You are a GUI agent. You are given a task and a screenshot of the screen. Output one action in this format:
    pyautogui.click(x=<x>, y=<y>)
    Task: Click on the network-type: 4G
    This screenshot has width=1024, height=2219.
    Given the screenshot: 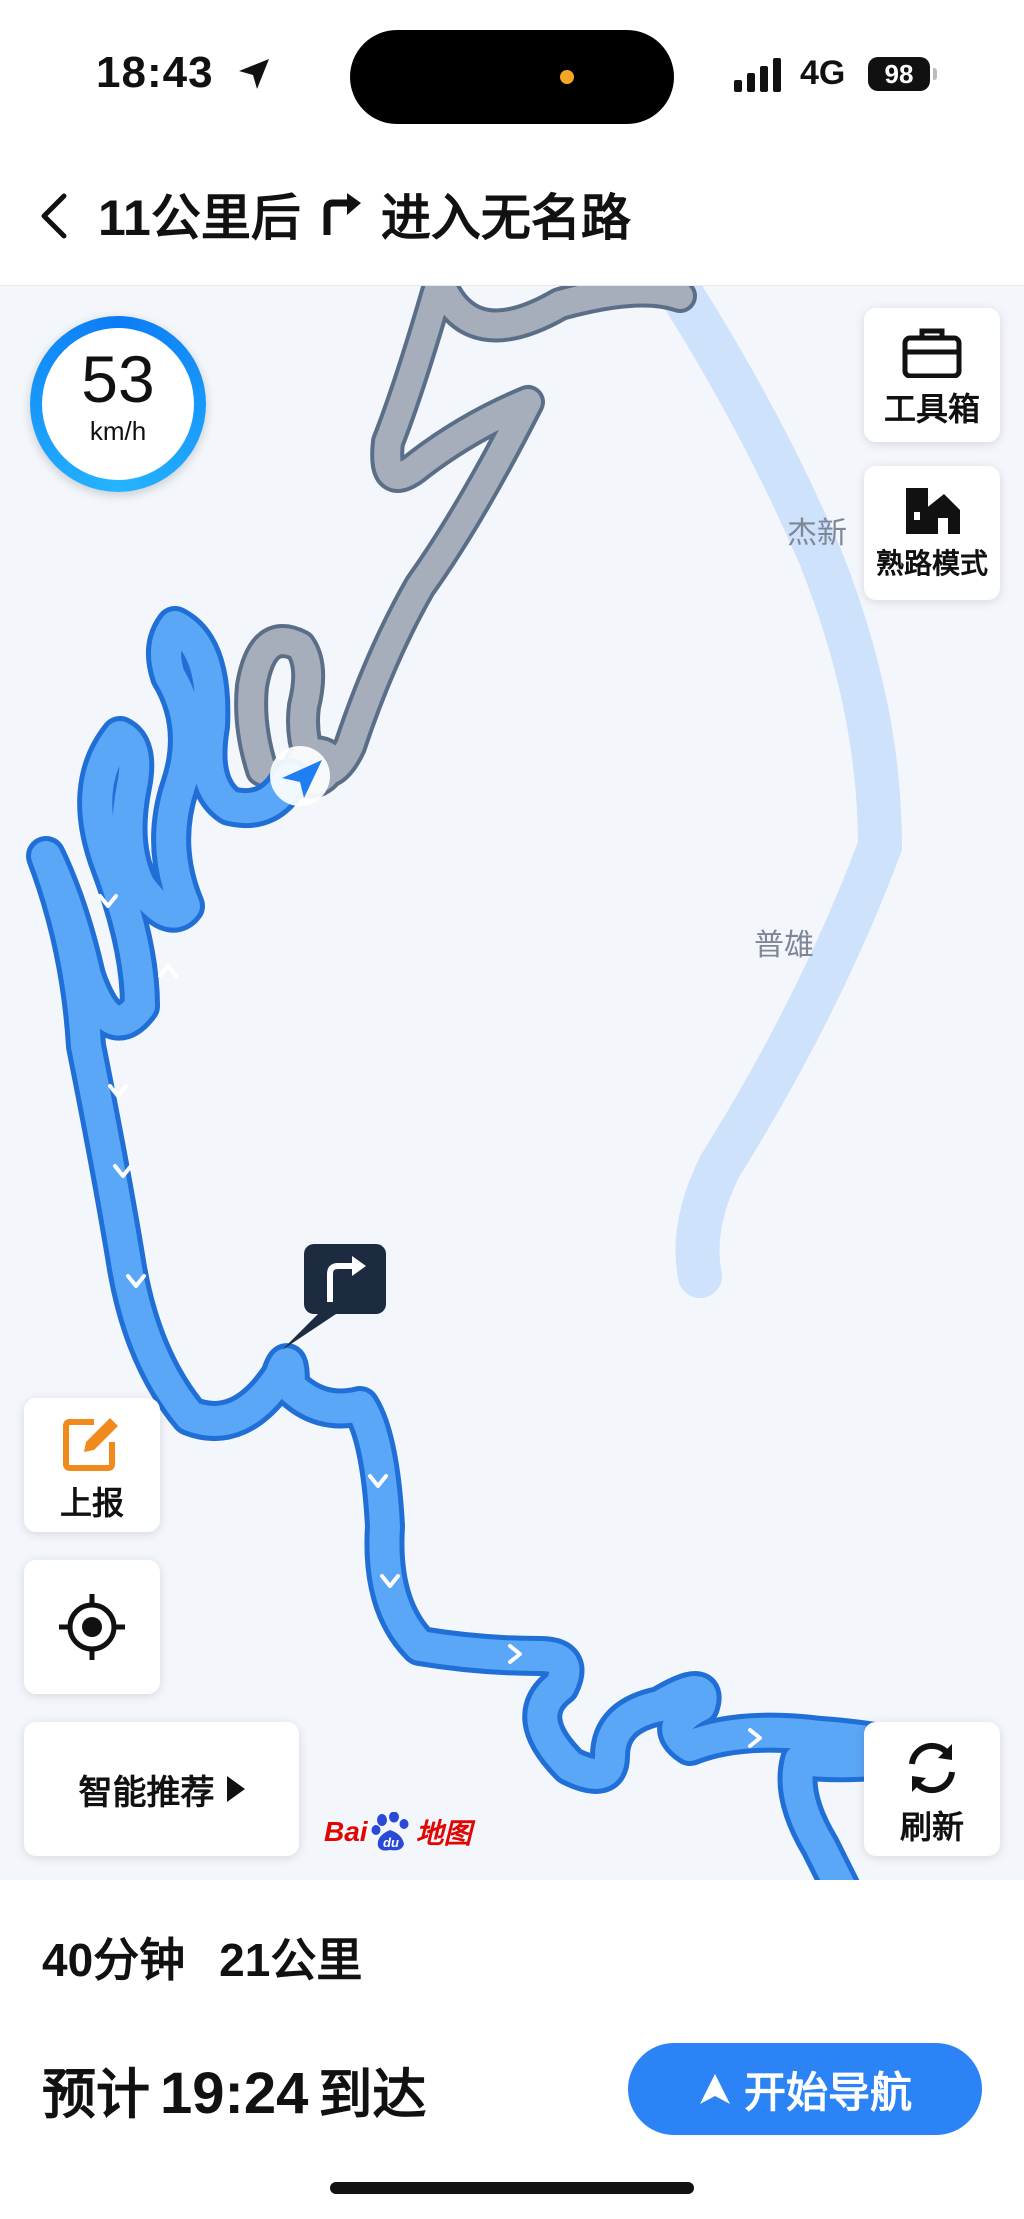 What is the action you would take?
    pyautogui.click(x=823, y=73)
    